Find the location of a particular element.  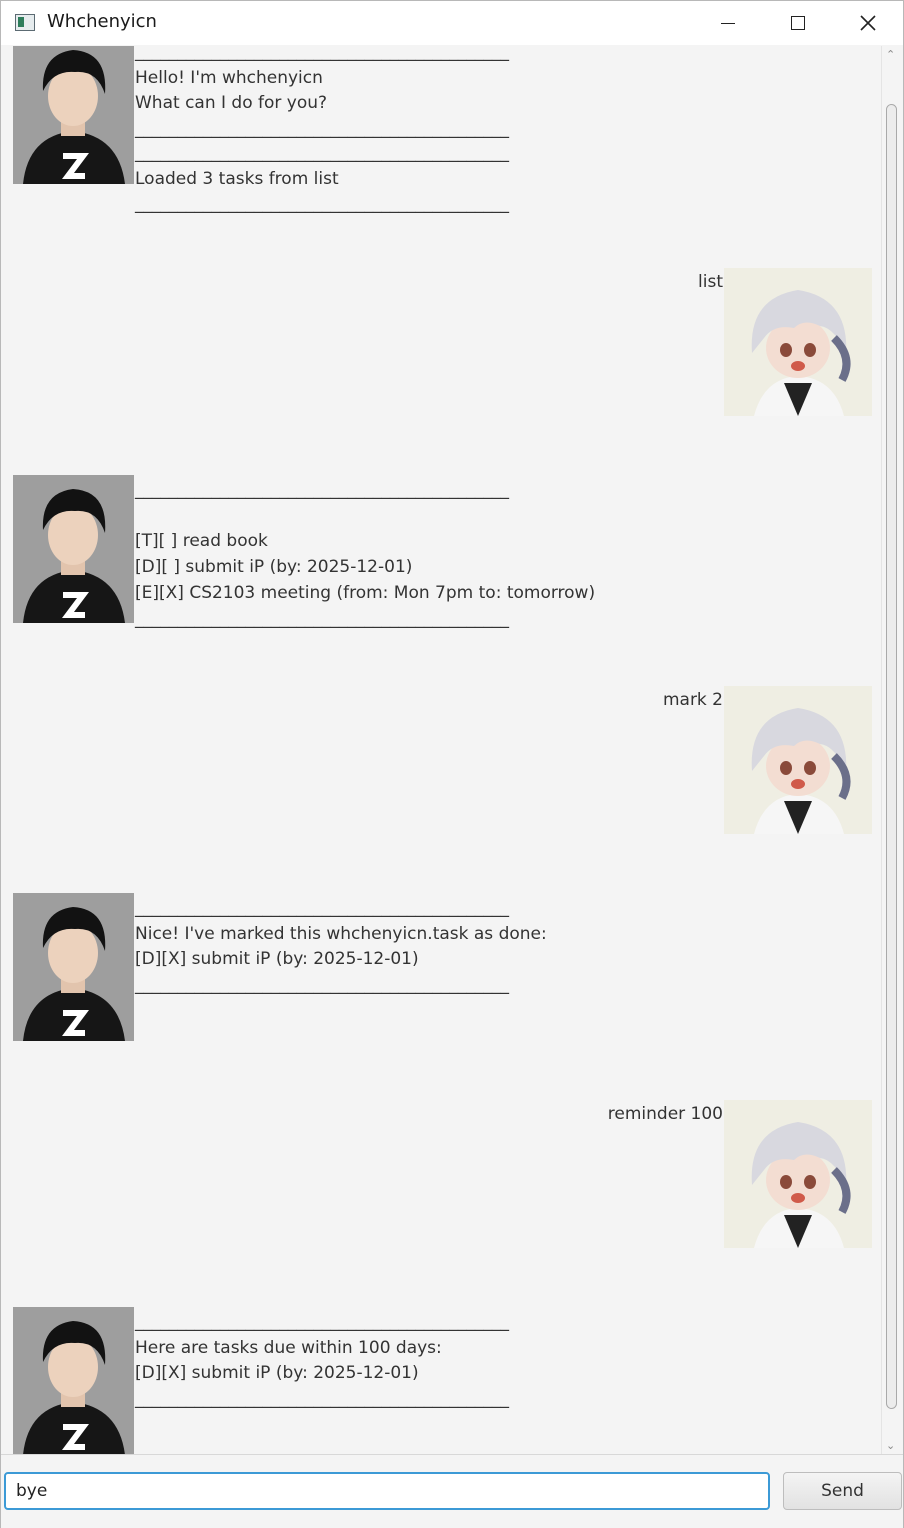

user-message-text: mark 2 is located at coordinates (692, 700).